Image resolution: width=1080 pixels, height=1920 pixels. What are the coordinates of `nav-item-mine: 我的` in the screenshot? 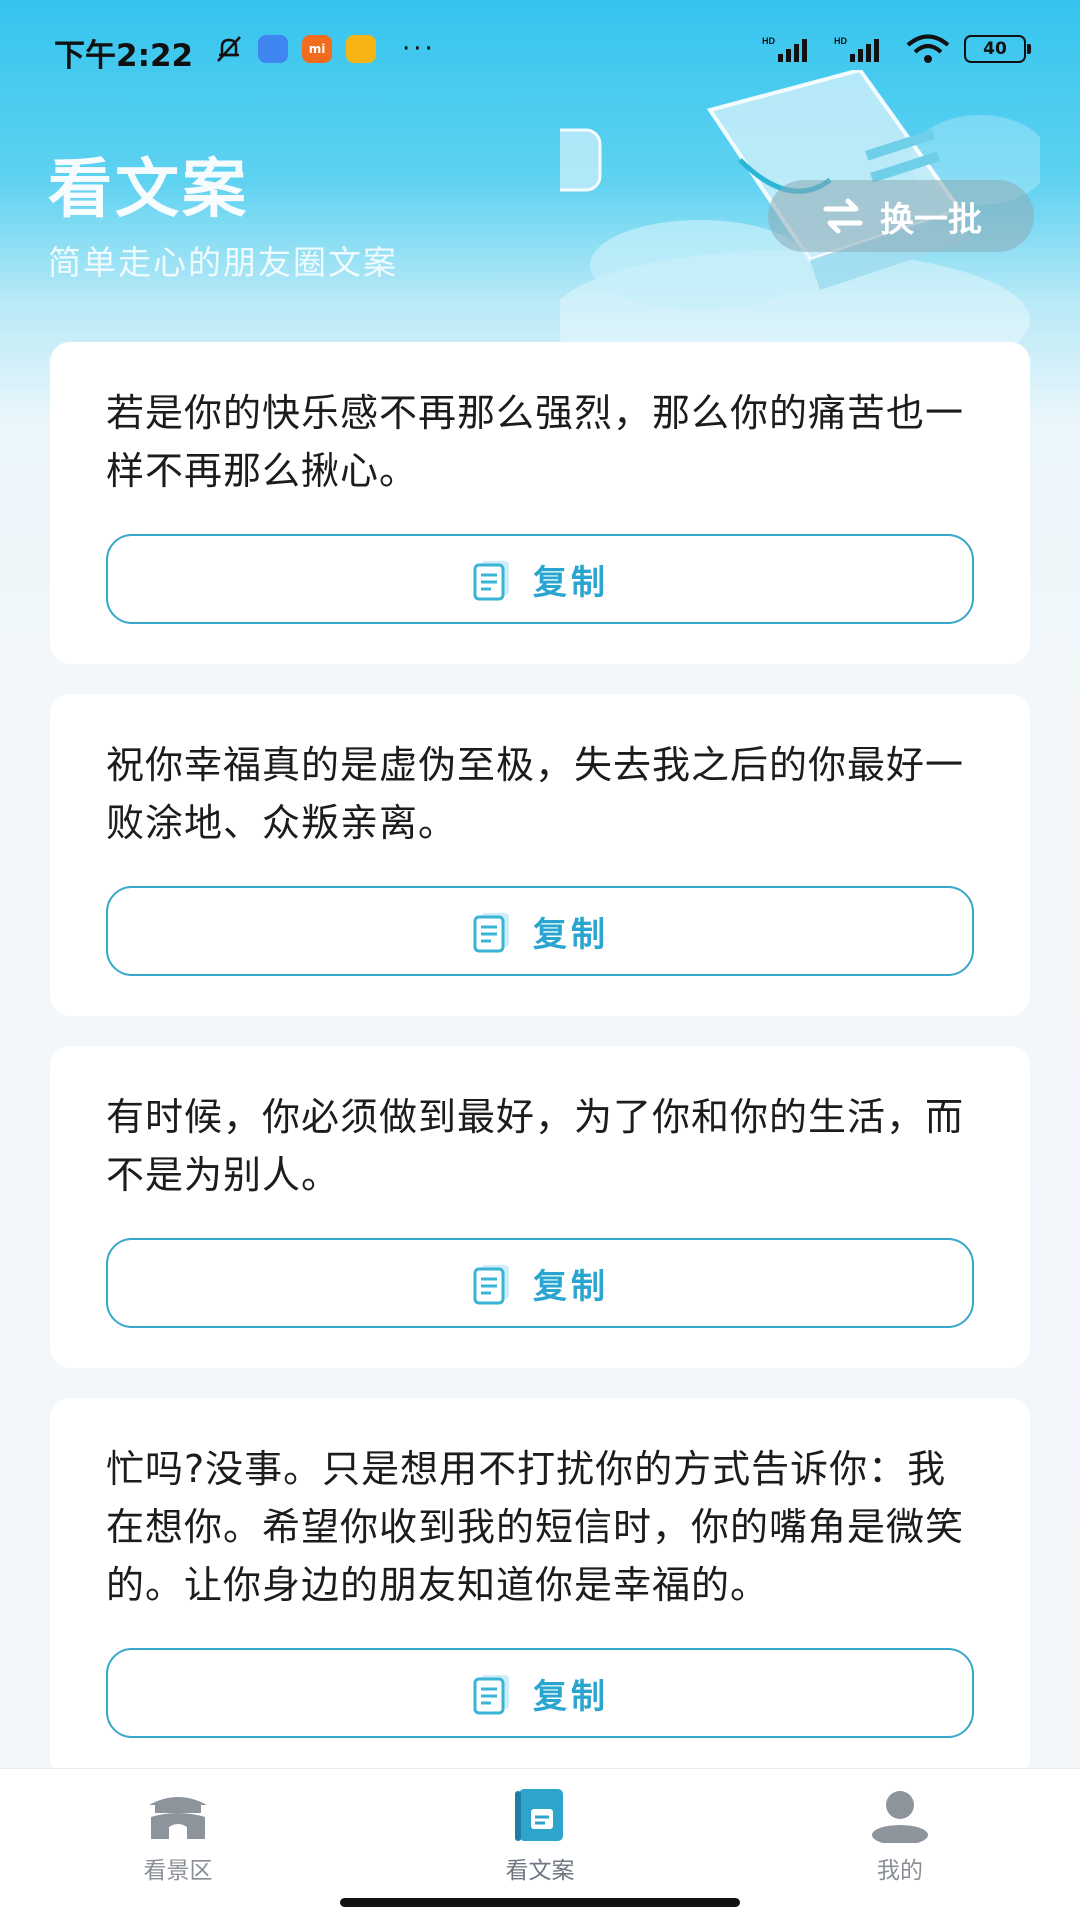 It's located at (900, 1836).